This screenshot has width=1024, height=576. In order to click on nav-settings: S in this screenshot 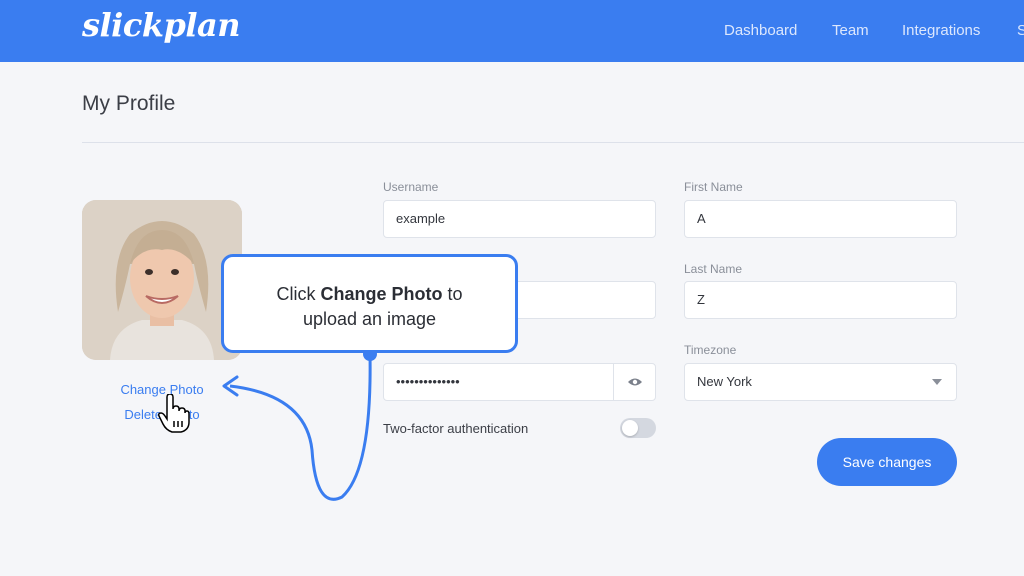, I will do `click(1020, 30)`.